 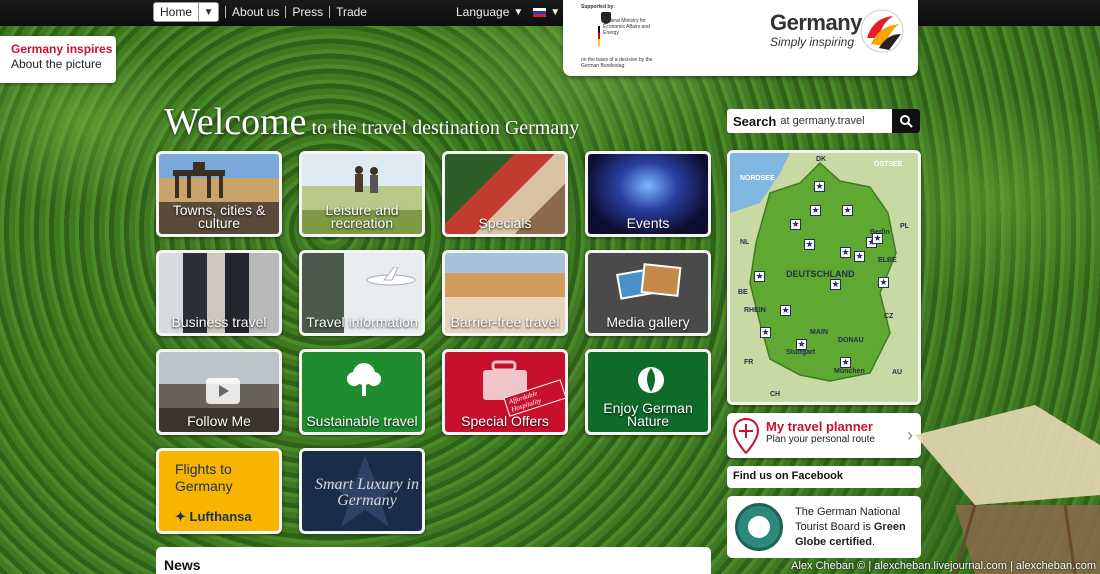 I want to click on german-flag-stripe, so click(x=599, y=36).